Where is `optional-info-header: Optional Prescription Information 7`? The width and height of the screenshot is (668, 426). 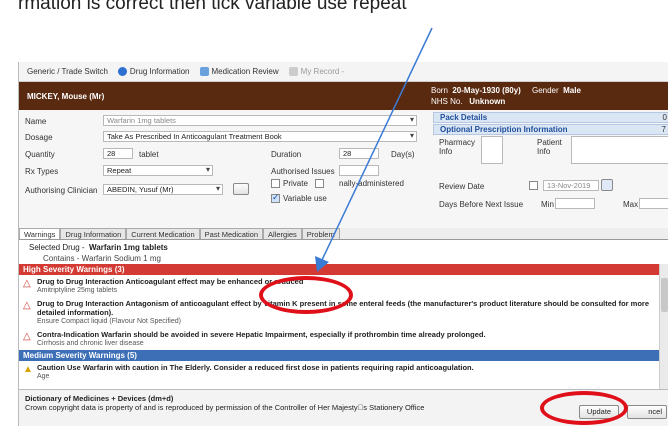
optional-info-header: Optional Prescription Information 7 is located at coordinates (550, 129).